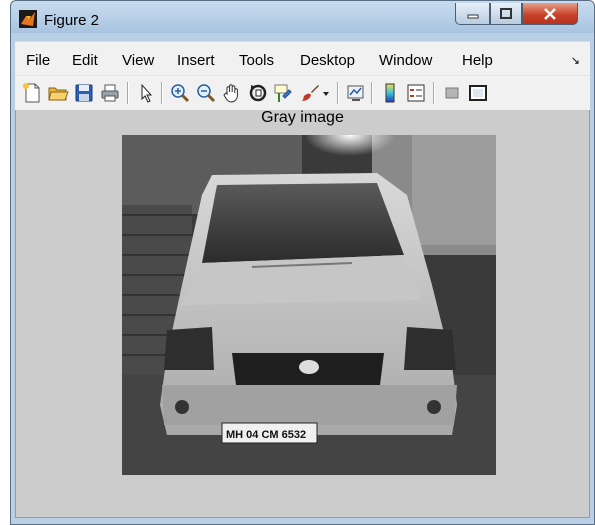  Describe the element at coordinates (84, 93) in the screenshot. I see `save-icon` at that location.